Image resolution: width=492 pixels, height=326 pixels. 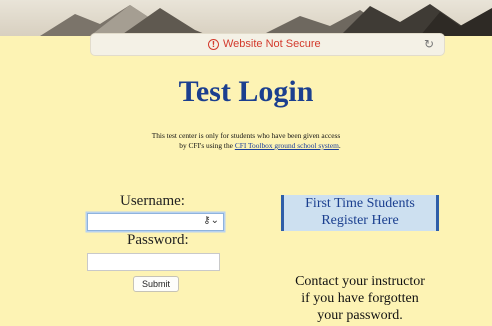 What do you see at coordinates (266, 20) in the screenshot?
I see `mountain-banner-graphic` at bounding box center [266, 20].